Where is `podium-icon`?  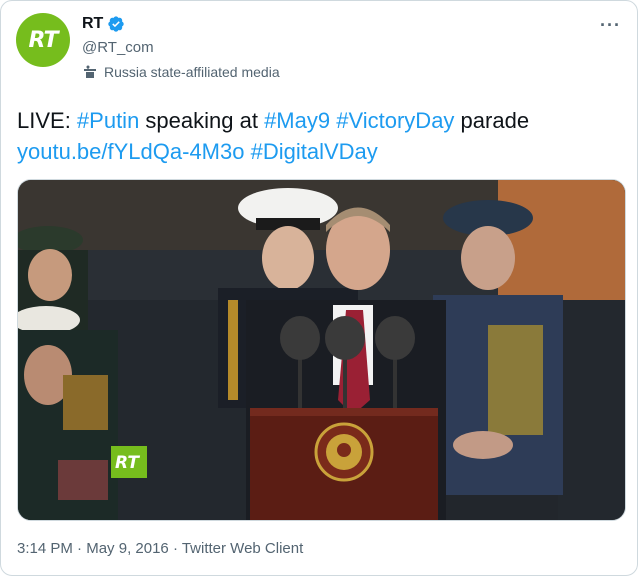
podium-icon is located at coordinates (90, 71).